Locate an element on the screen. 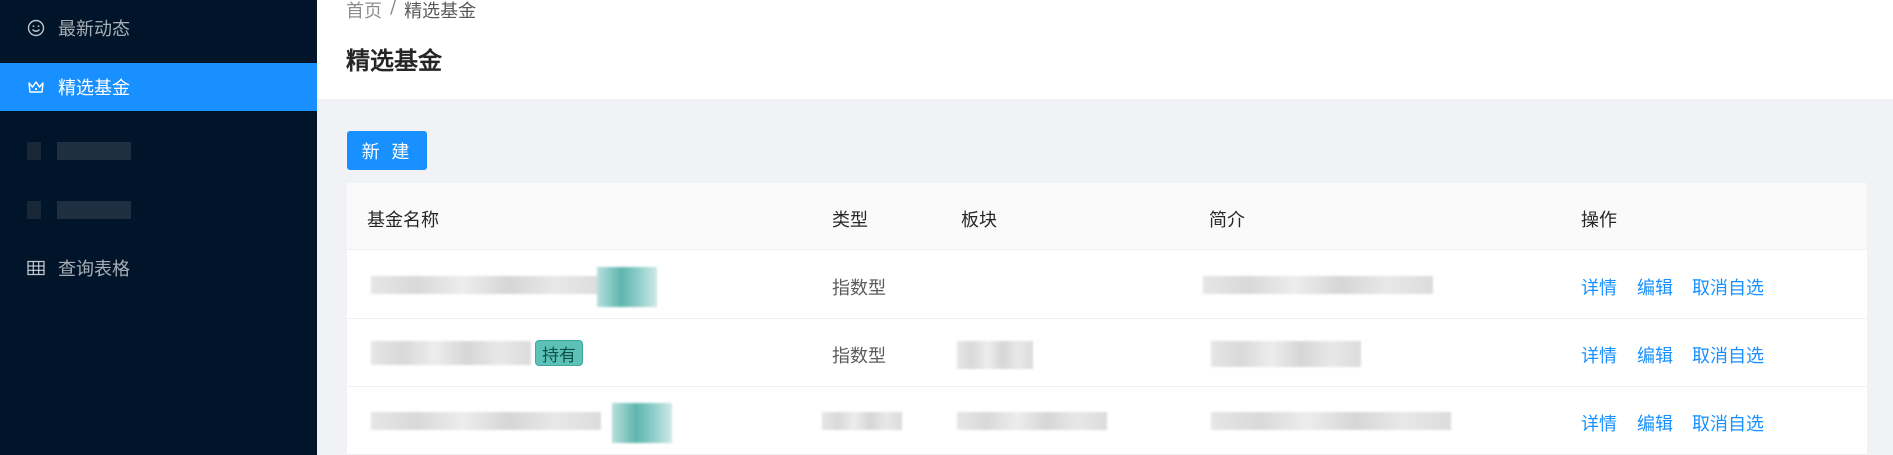 The image size is (1893, 455). column-header-name: 基金名称 is located at coordinates (403, 220).